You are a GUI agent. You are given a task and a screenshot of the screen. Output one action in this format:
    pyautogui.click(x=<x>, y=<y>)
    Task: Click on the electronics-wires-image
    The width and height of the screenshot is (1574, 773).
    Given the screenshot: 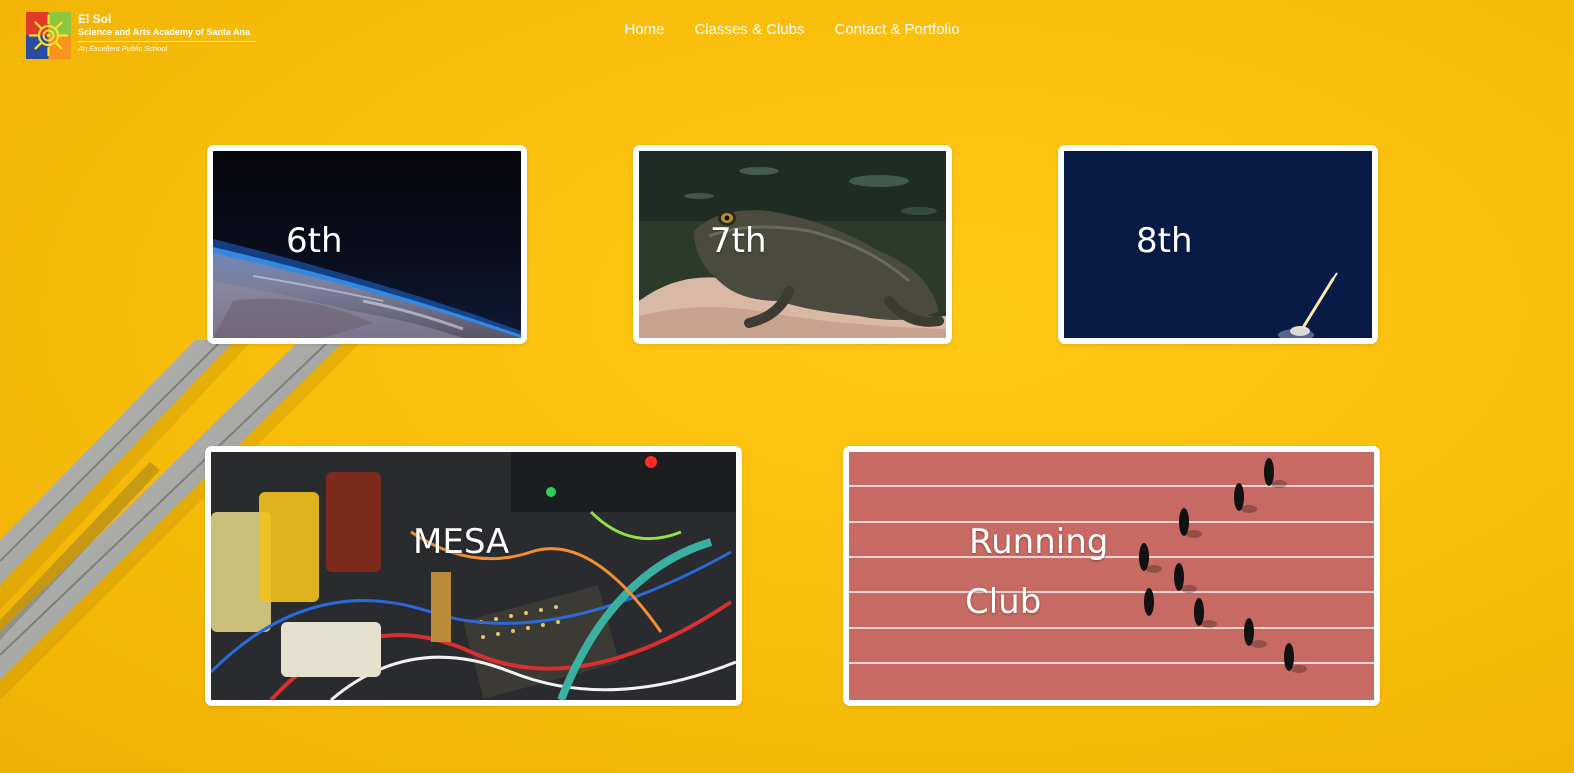 What is the action you would take?
    pyautogui.click(x=473, y=576)
    